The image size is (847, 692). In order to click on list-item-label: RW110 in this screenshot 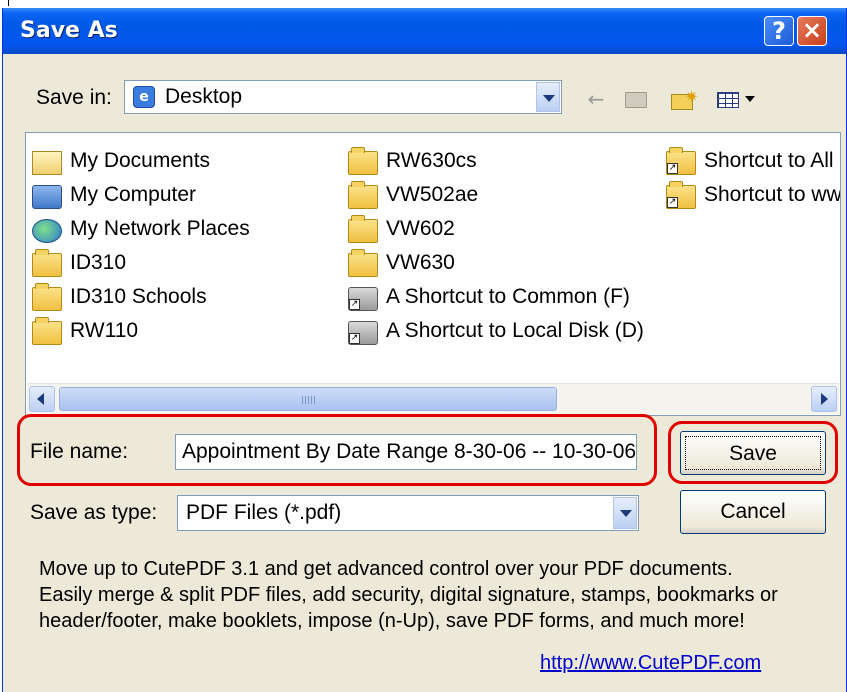, I will do `click(104, 330)`.